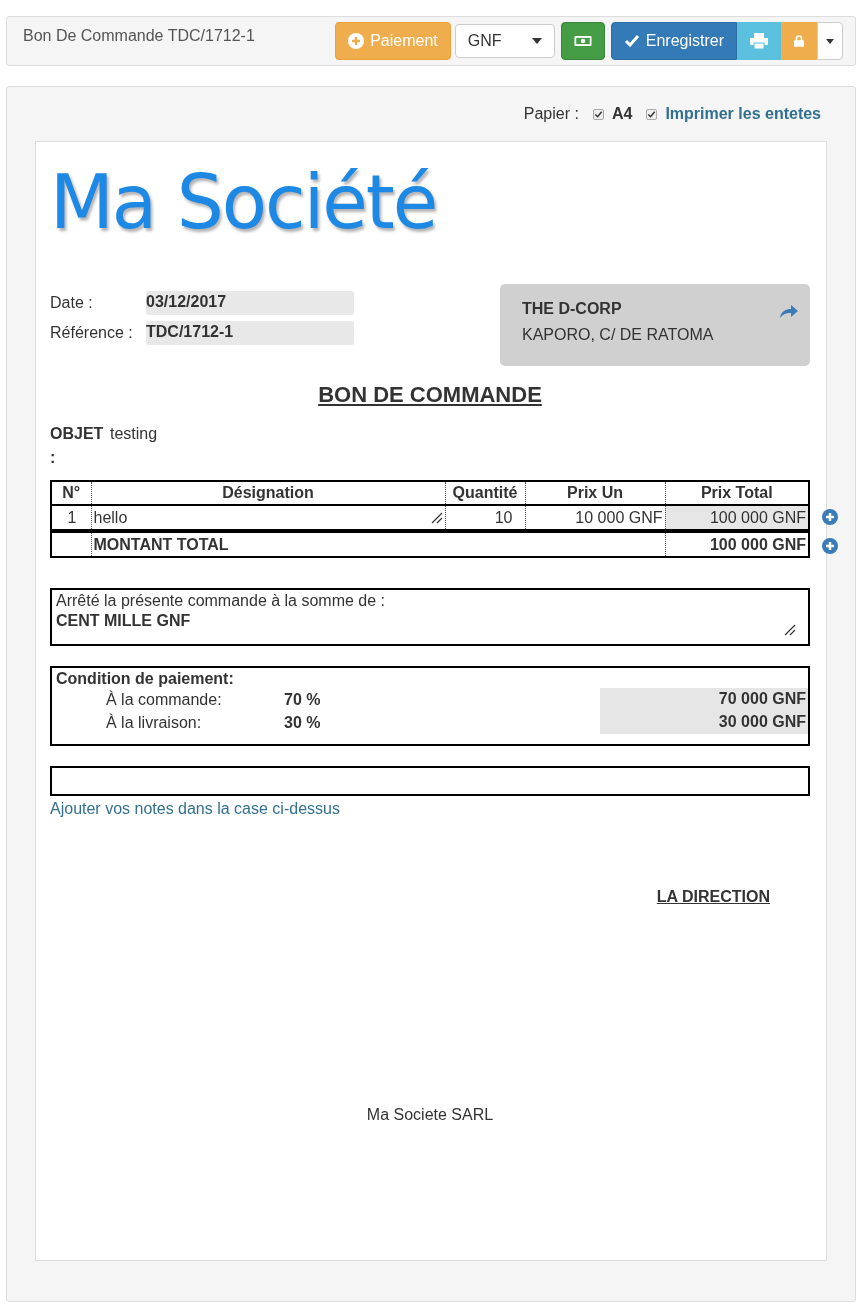 This screenshot has width=862, height=1308. I want to click on signature-label: LA DIRECTION, so click(713, 897).